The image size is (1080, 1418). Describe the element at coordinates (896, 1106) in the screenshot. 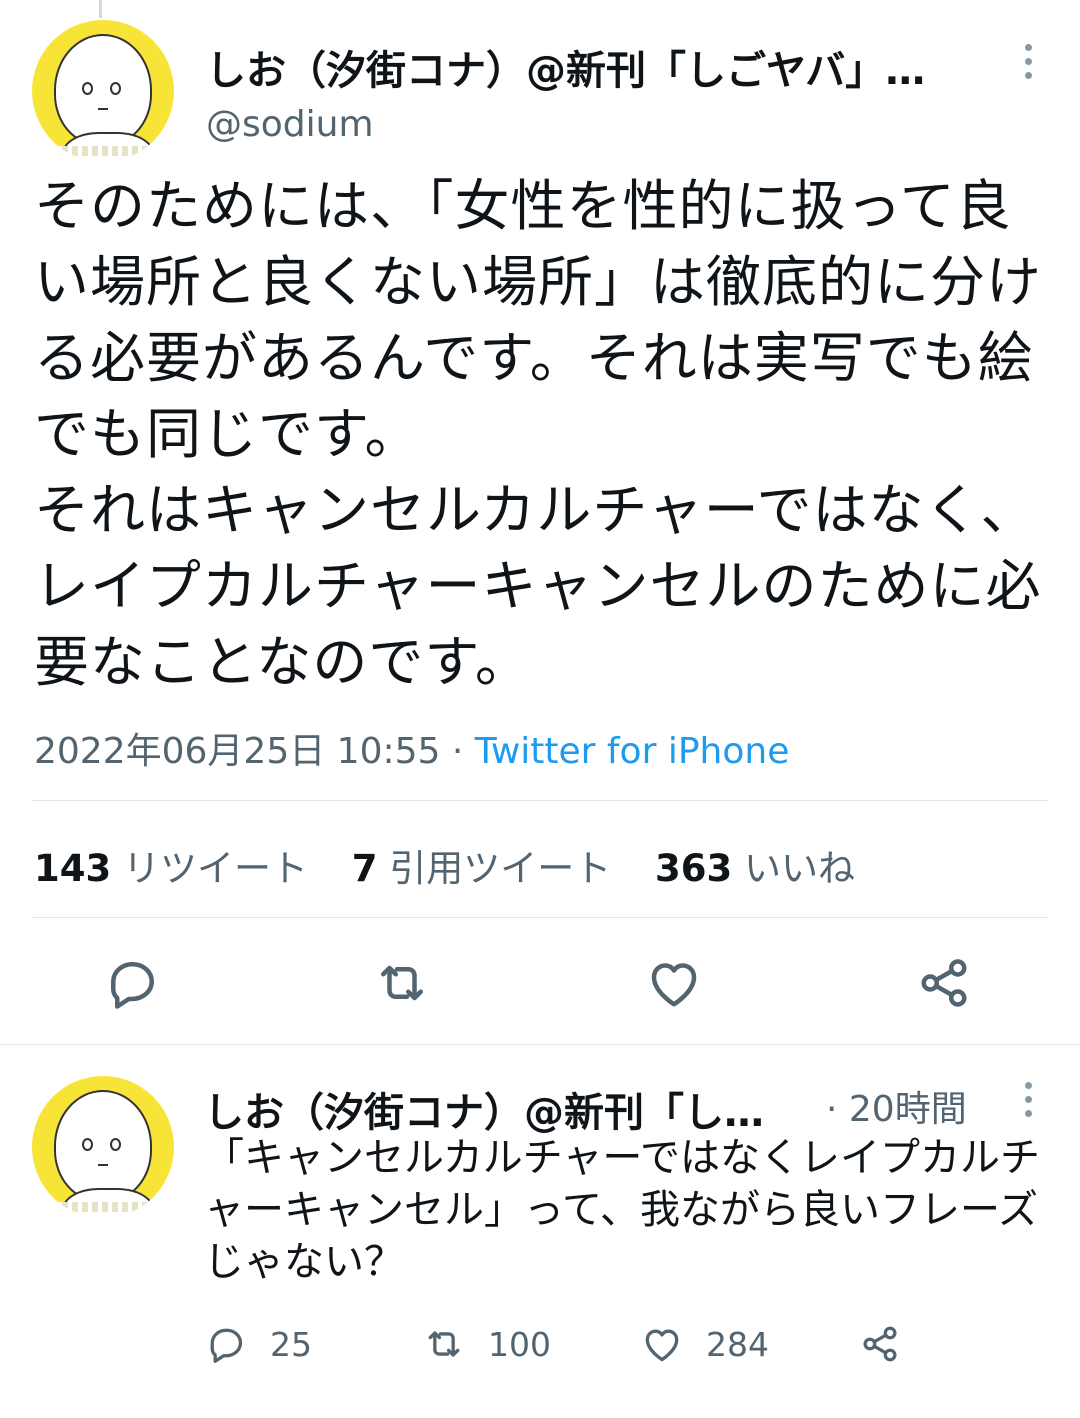

I see `reply-time: · 20時間` at that location.